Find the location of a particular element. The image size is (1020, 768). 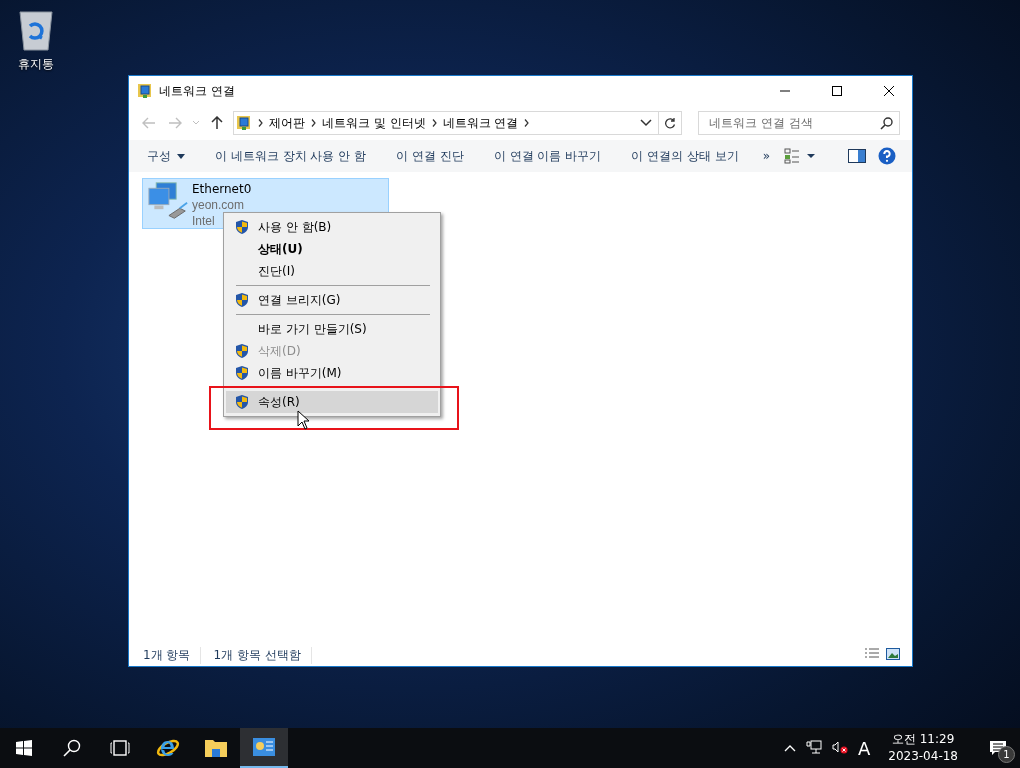

connection-adapter: Intel is located at coordinates (203, 221).